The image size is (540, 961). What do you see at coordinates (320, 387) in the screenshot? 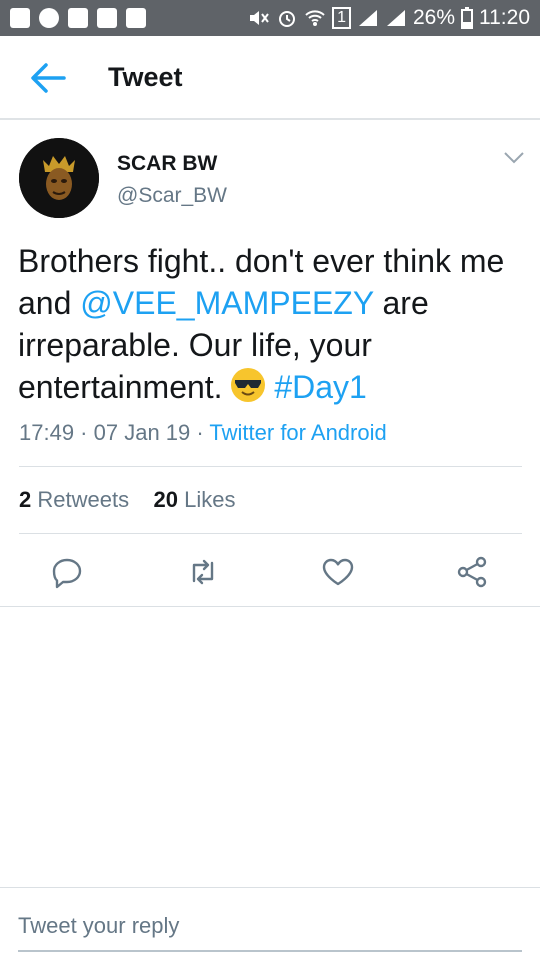
I see `hashtag-link: #Day1` at bounding box center [320, 387].